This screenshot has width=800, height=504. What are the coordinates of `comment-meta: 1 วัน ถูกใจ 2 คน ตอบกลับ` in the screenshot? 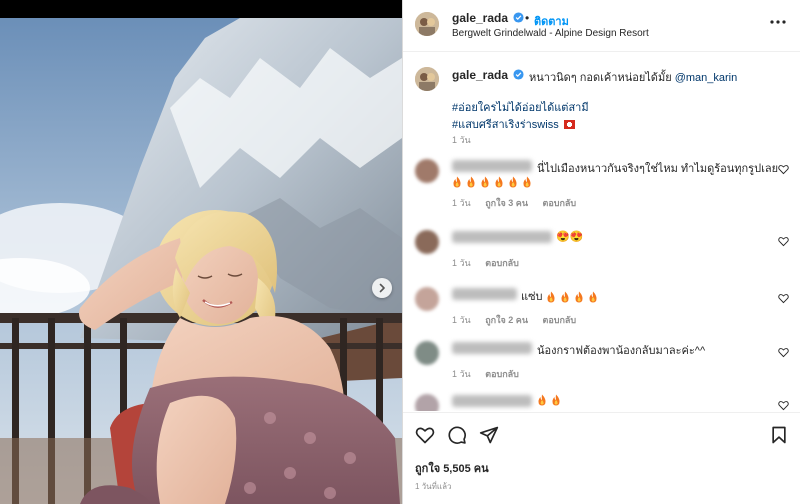 It's located at (520, 320).